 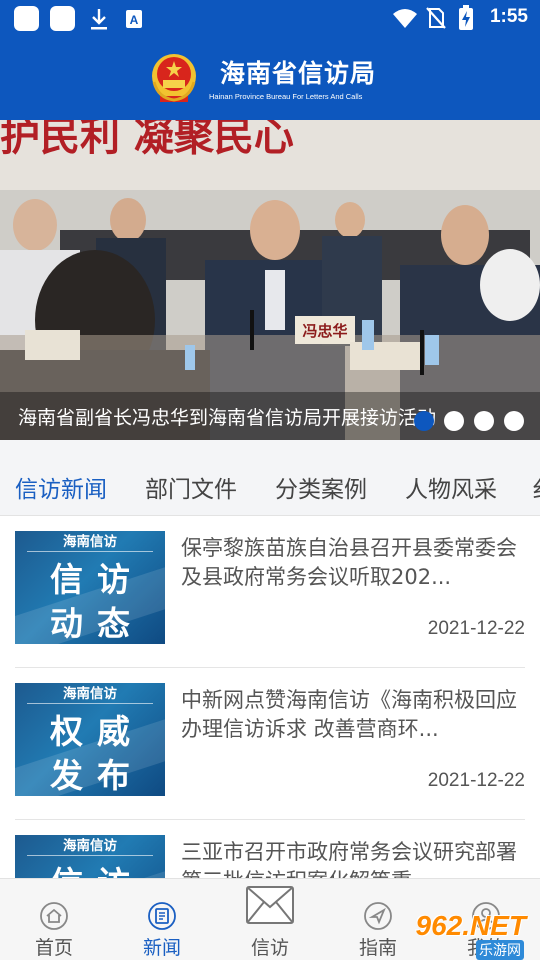 What do you see at coordinates (269, 948) in the screenshot?
I see `nav-petition-label: 信访` at bounding box center [269, 948].